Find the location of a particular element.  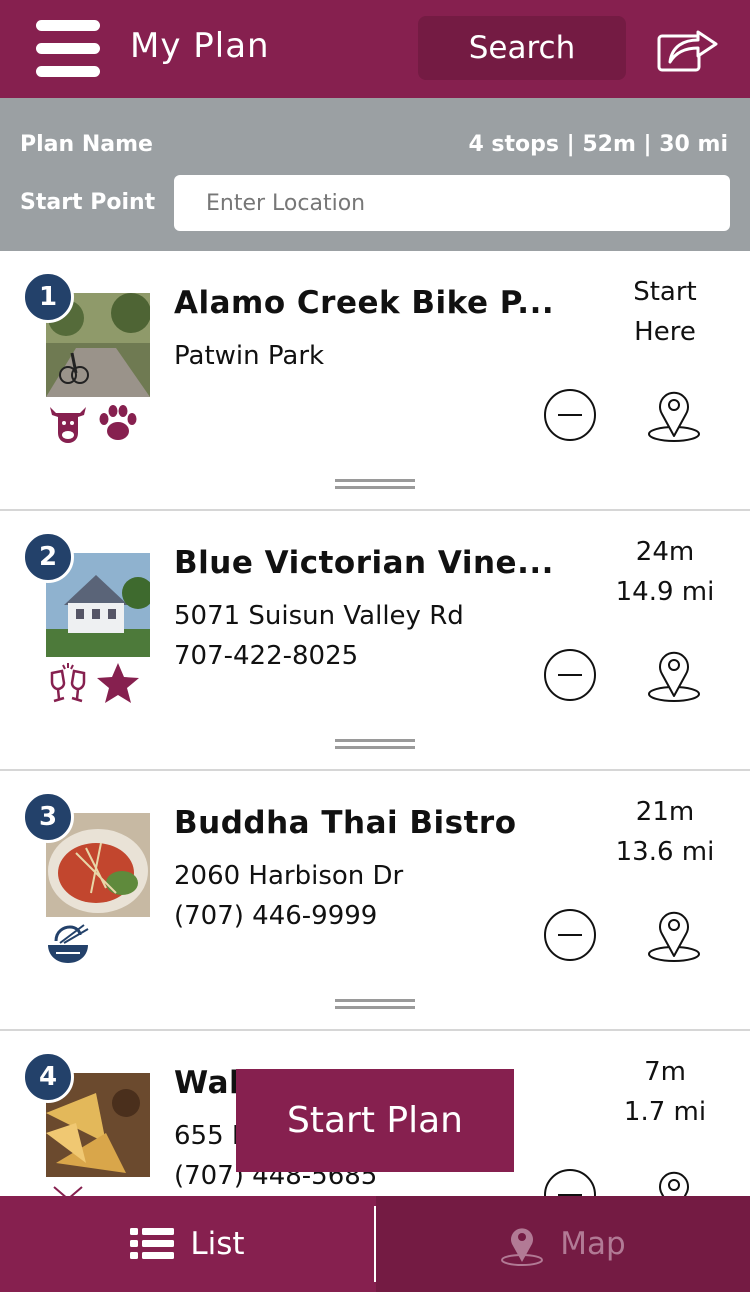

bottom-nav: List Map is located at coordinates (375, 1244).